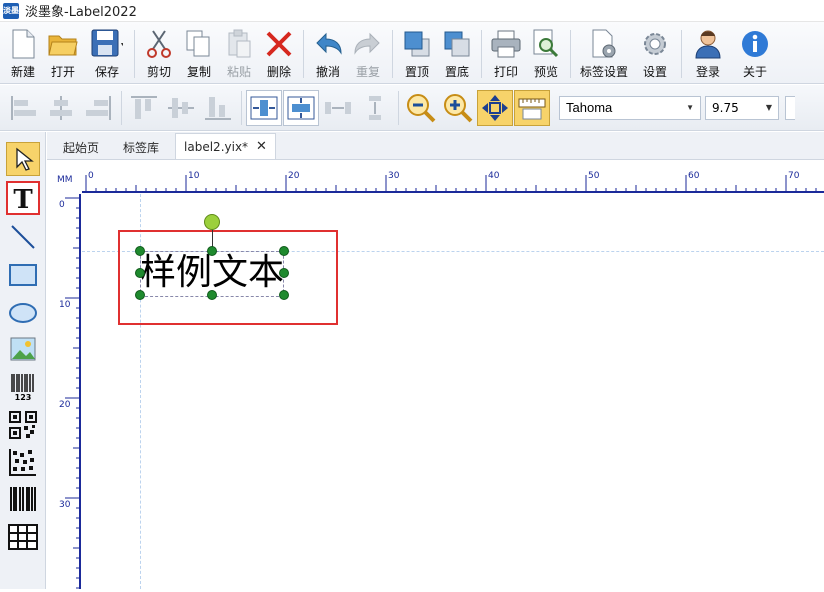 This screenshot has height=592, width=824. I want to click on line-icon, so click(23, 237).